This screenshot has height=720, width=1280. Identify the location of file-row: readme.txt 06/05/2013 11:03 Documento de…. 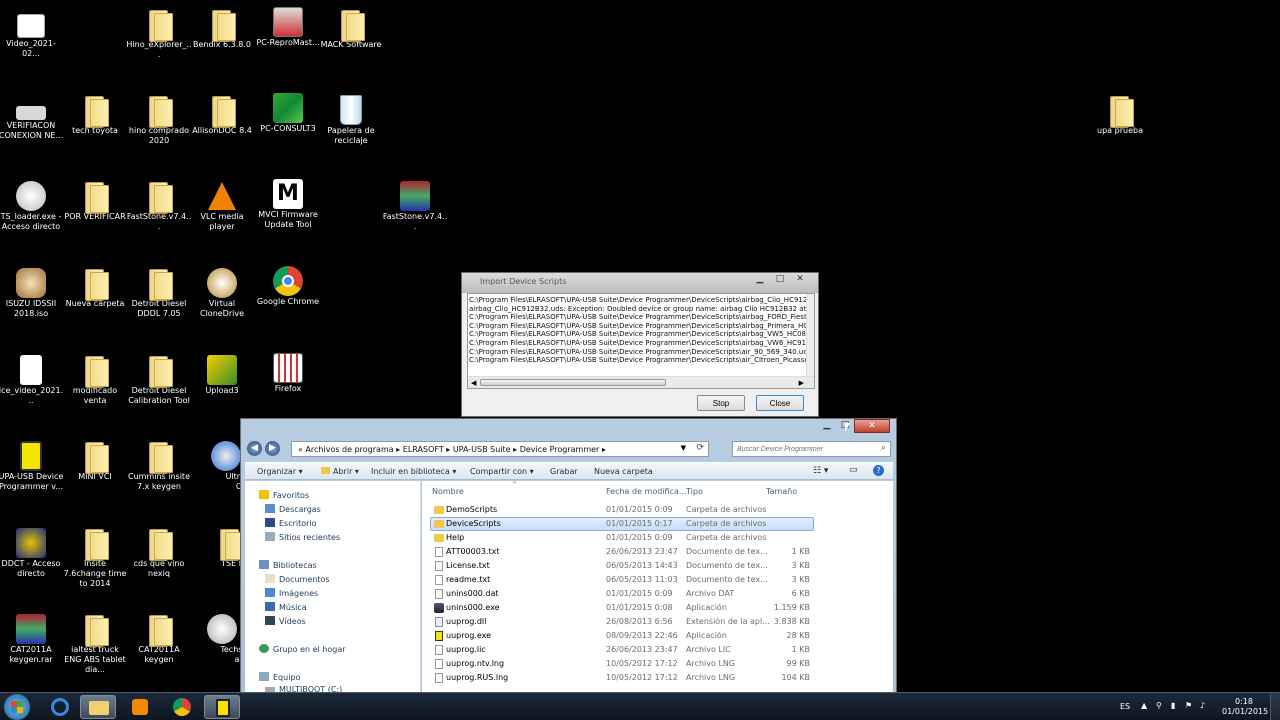
(621, 580).